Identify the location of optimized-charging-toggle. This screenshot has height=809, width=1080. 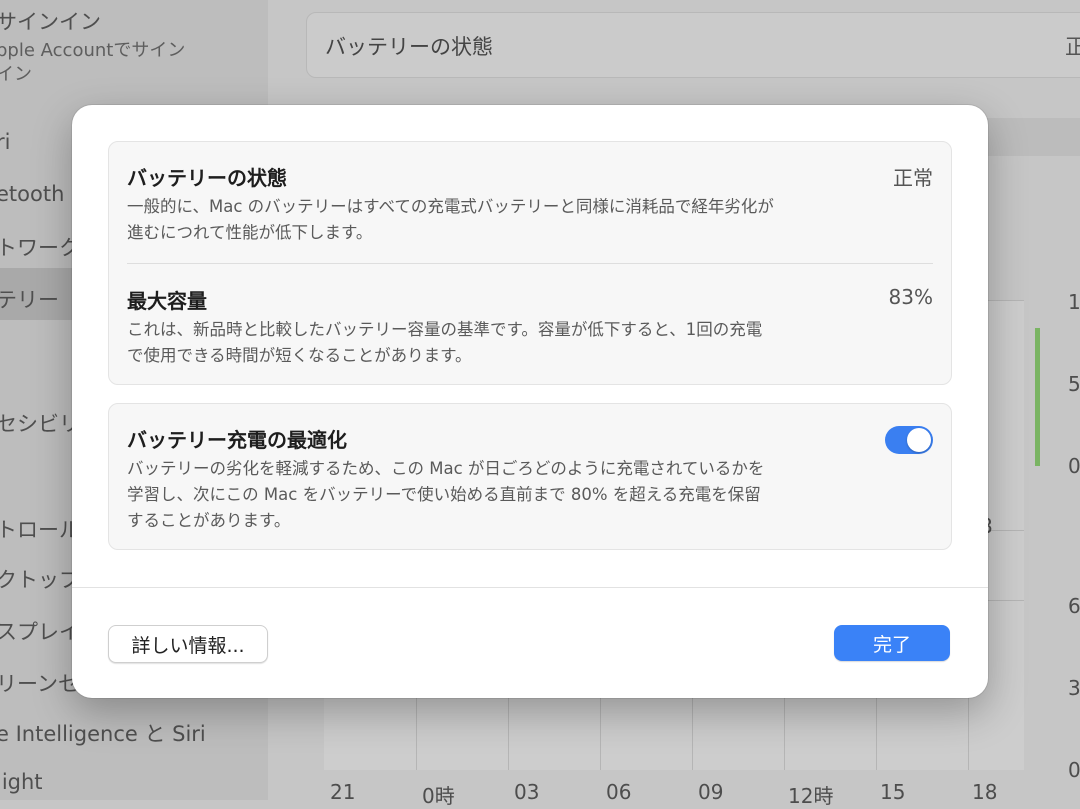
(909, 440).